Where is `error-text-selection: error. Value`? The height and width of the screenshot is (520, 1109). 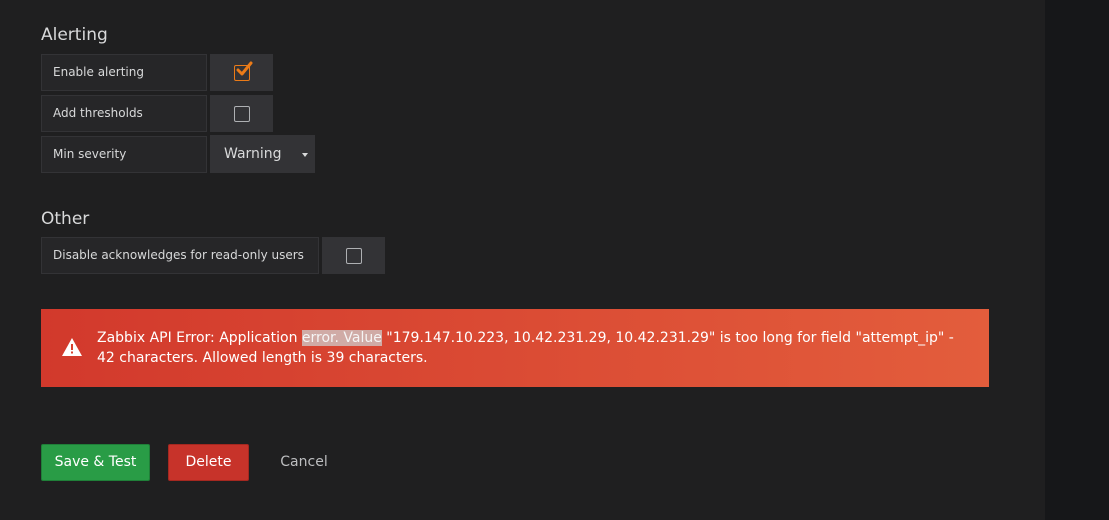 error-text-selection: error. Value is located at coordinates (341, 338).